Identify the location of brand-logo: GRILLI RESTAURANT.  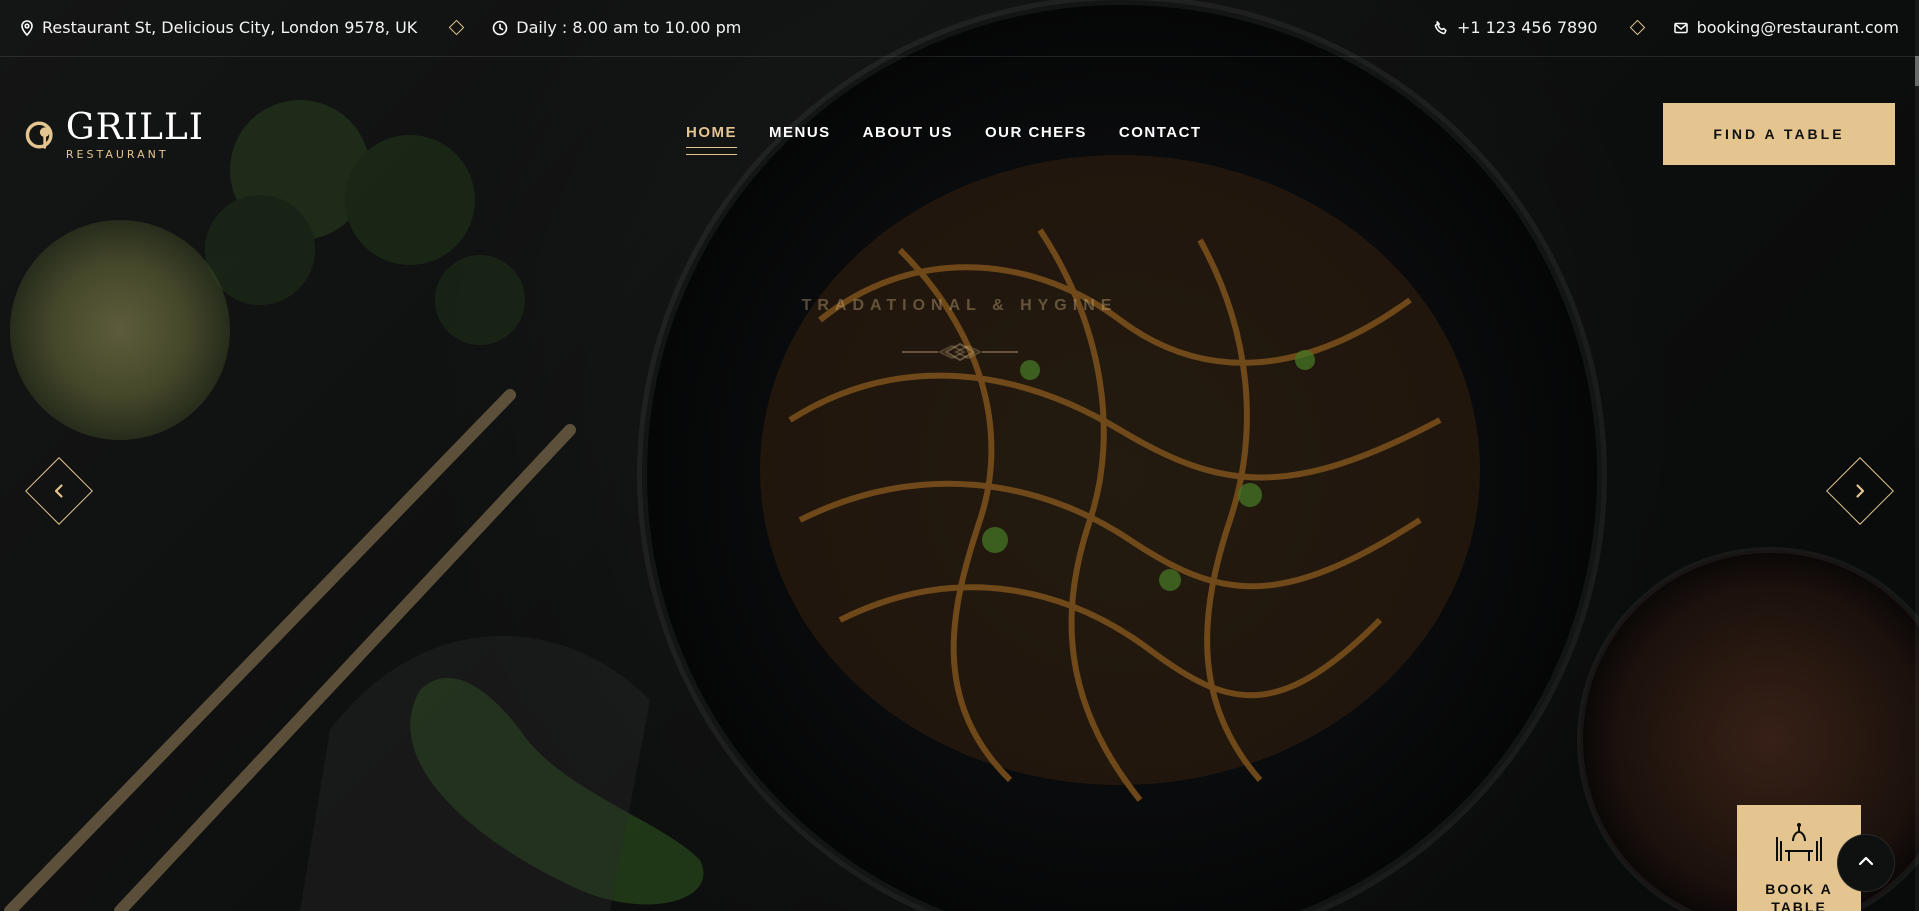
(114, 133).